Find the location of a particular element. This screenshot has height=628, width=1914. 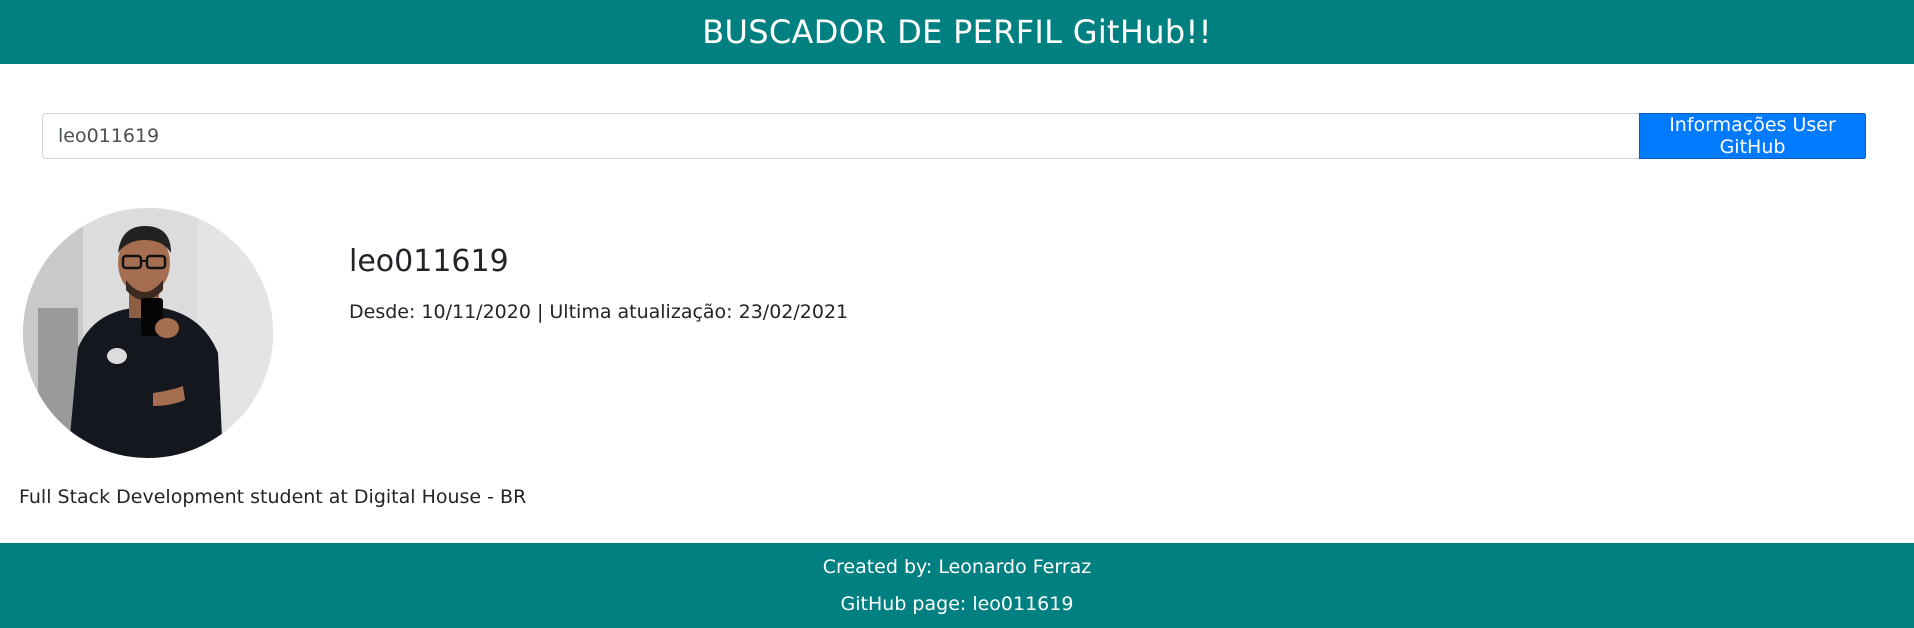

username-search-input is located at coordinates (840, 136).